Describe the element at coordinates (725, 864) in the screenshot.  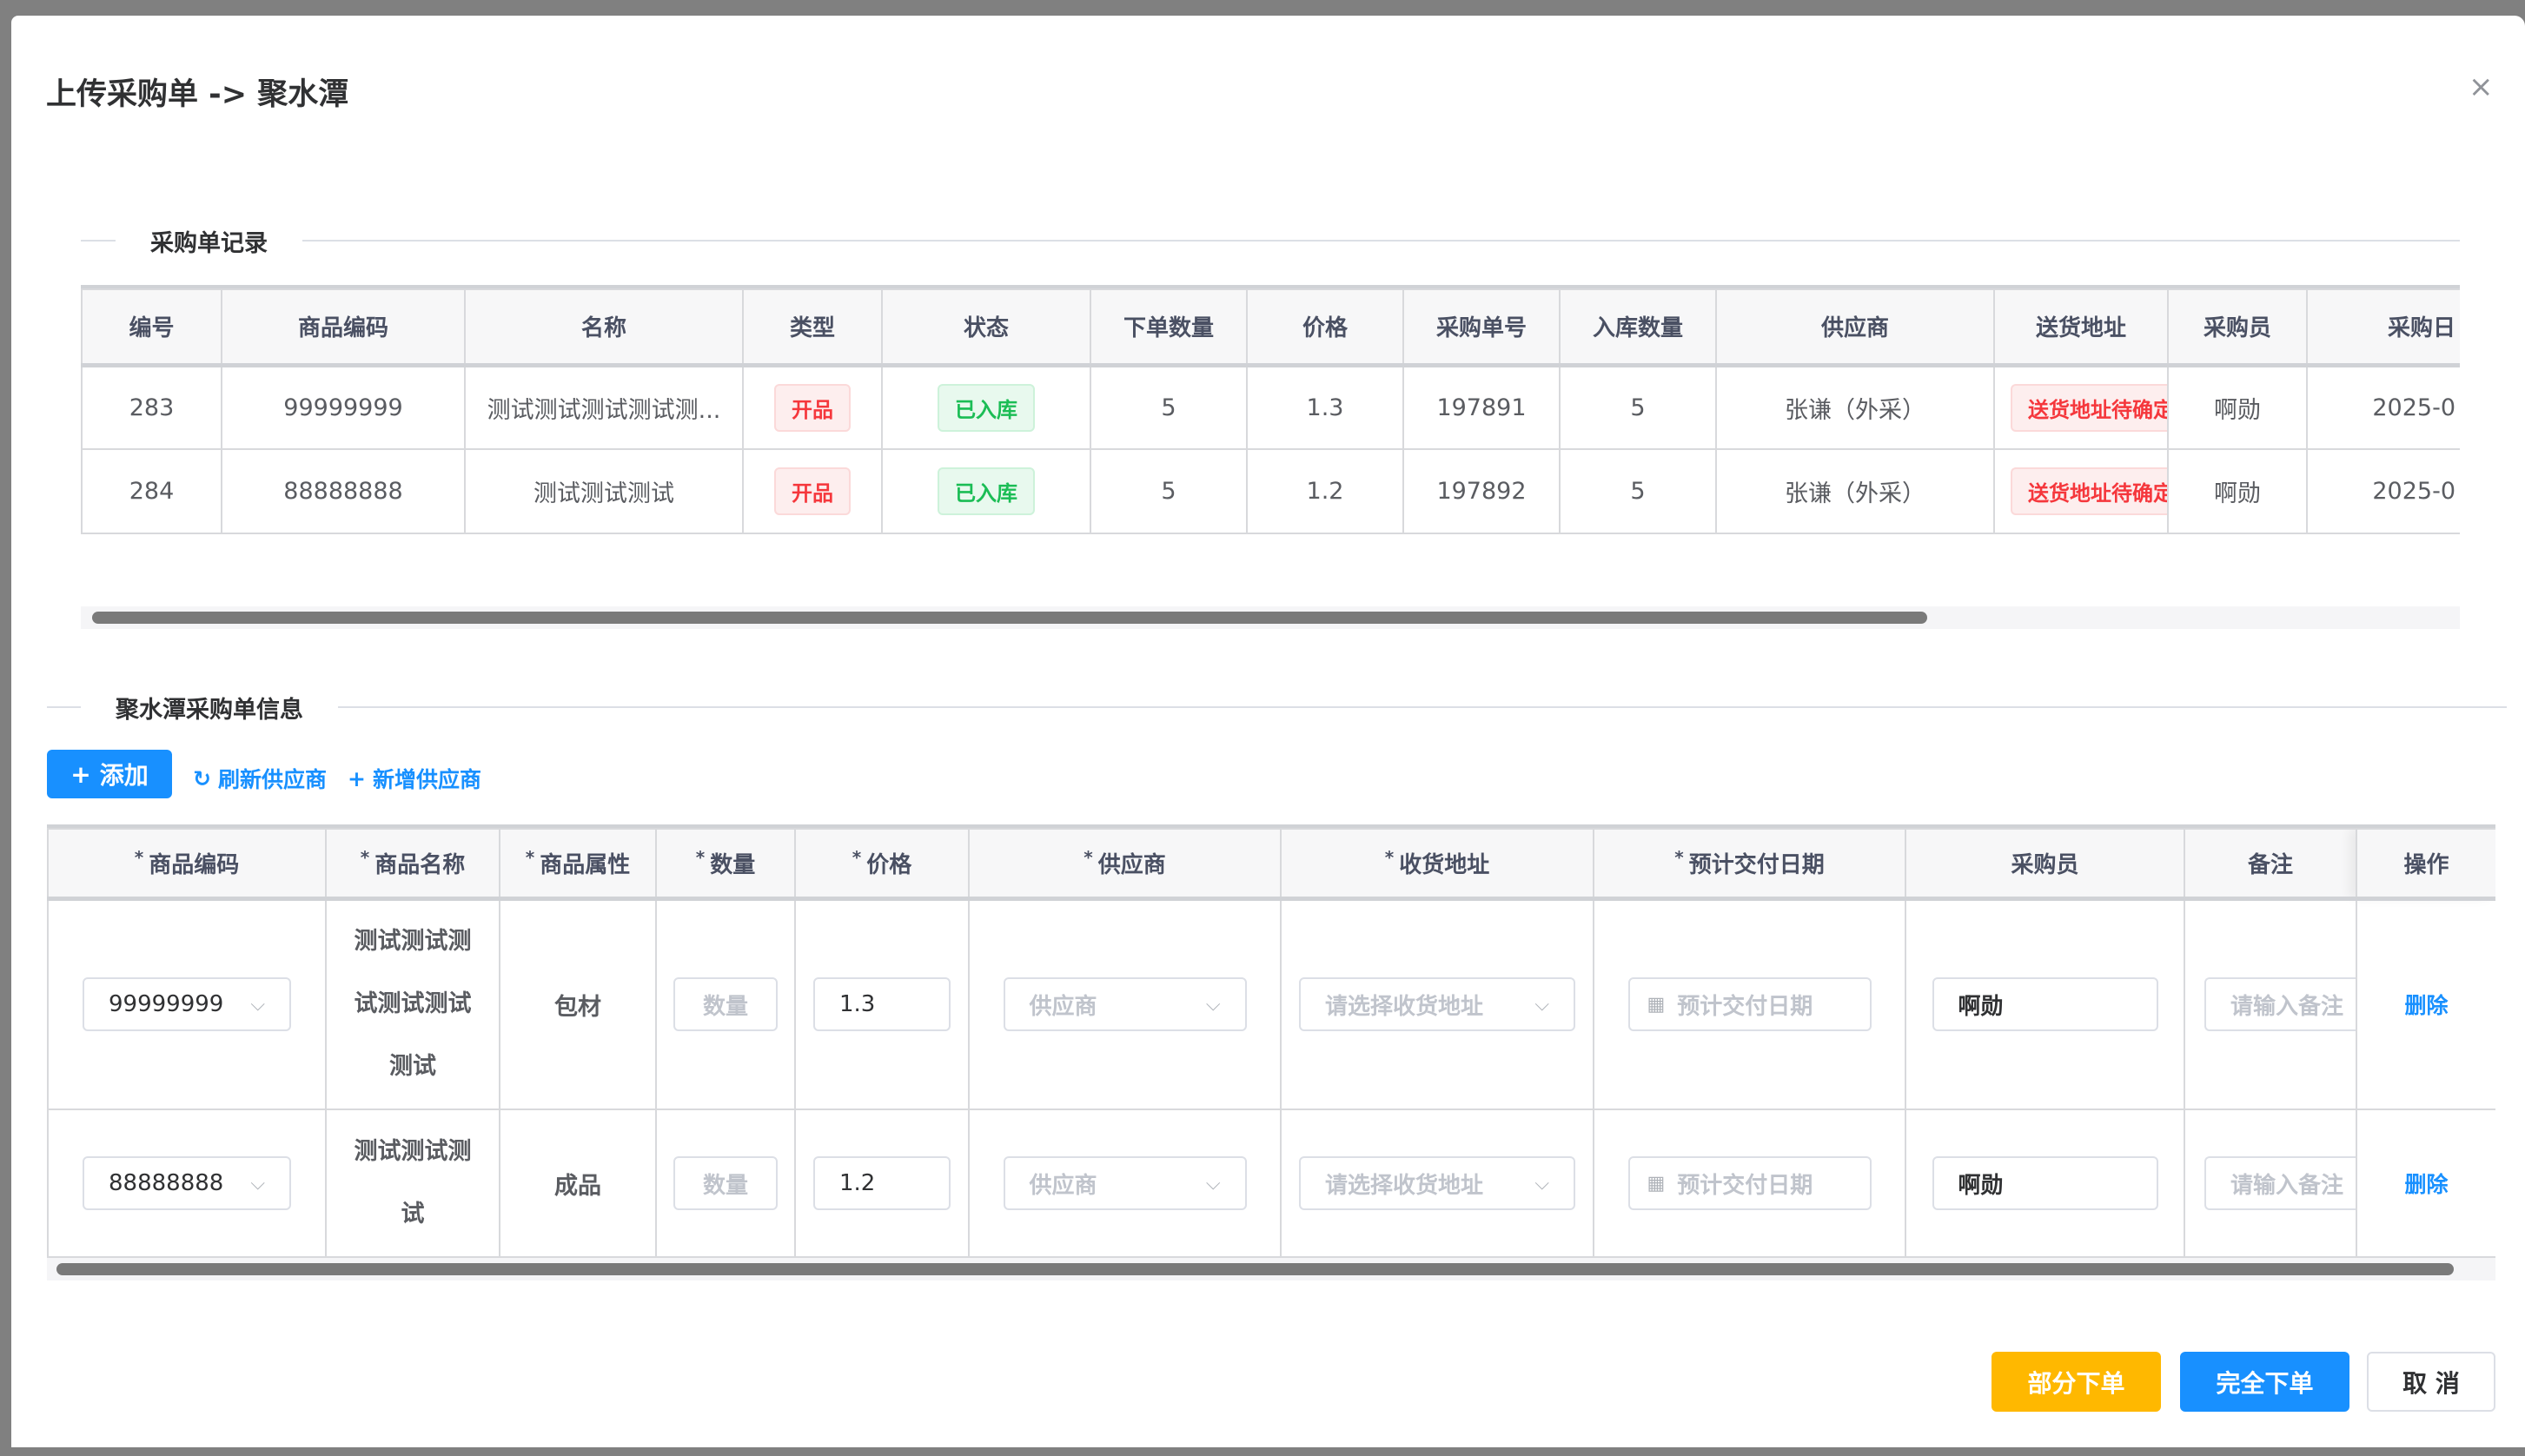
I see `column-header: * 数量` at that location.